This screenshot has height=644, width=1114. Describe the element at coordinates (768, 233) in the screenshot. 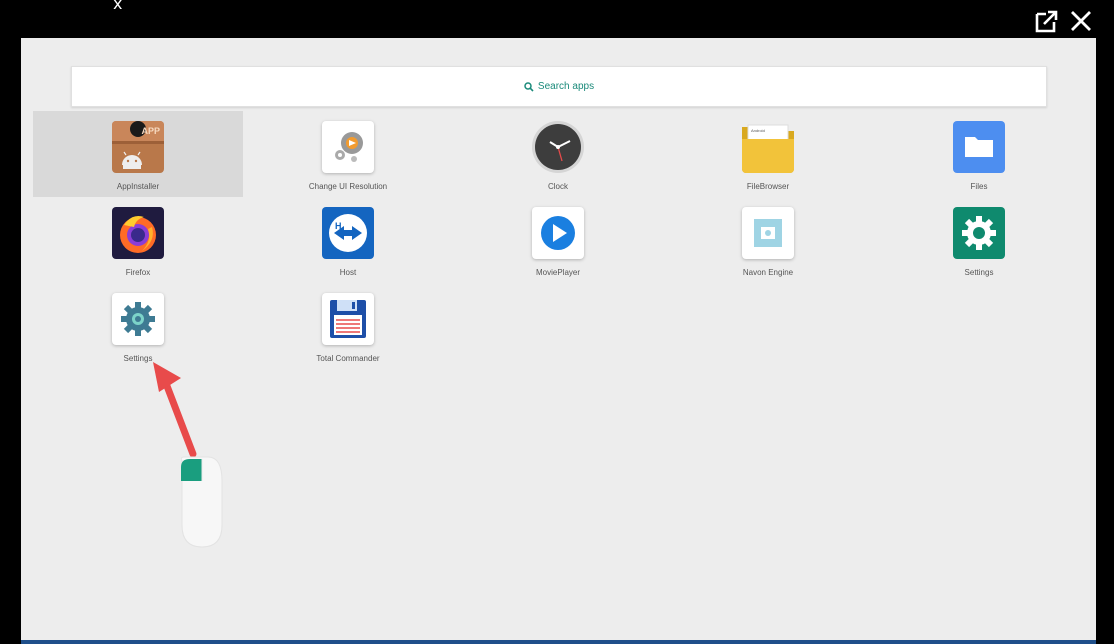

I see `navon-engine-icon` at that location.